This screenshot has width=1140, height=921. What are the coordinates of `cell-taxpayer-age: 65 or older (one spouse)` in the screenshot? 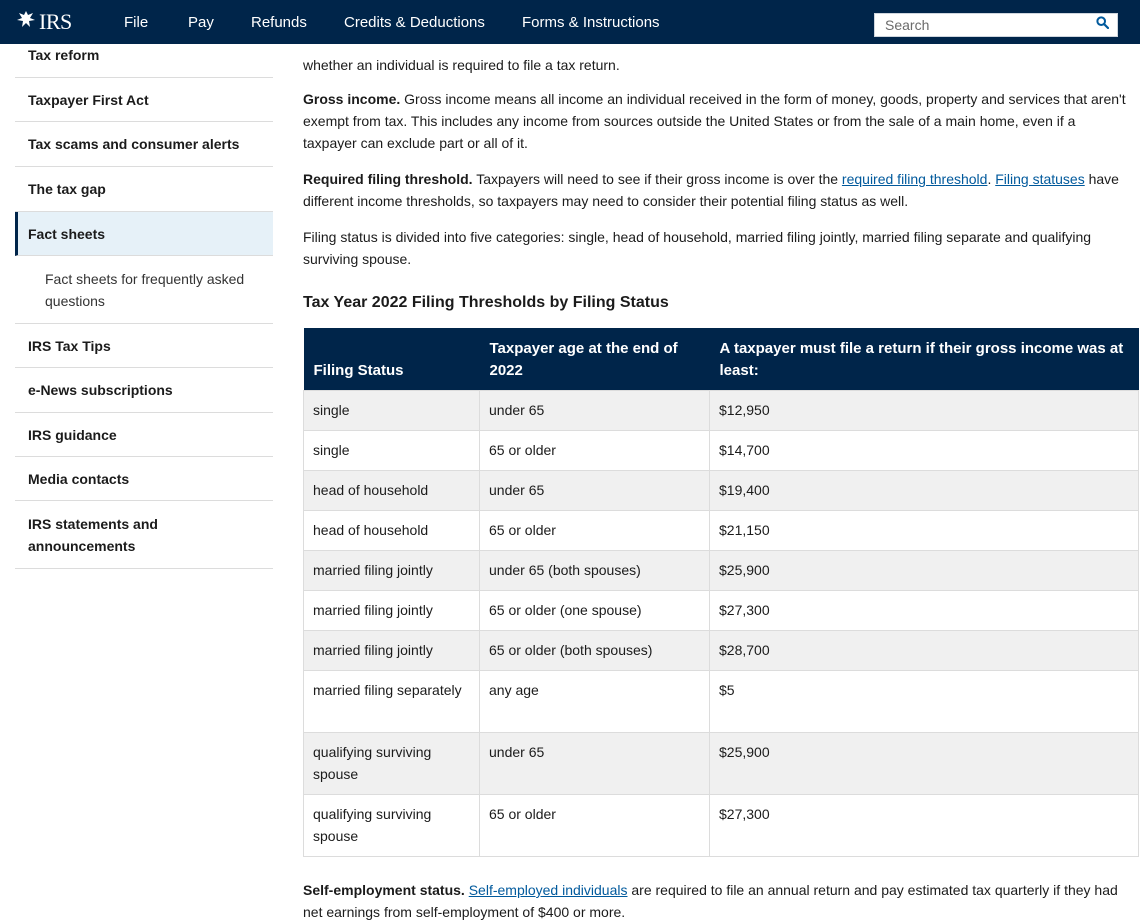 It's located at (594, 610).